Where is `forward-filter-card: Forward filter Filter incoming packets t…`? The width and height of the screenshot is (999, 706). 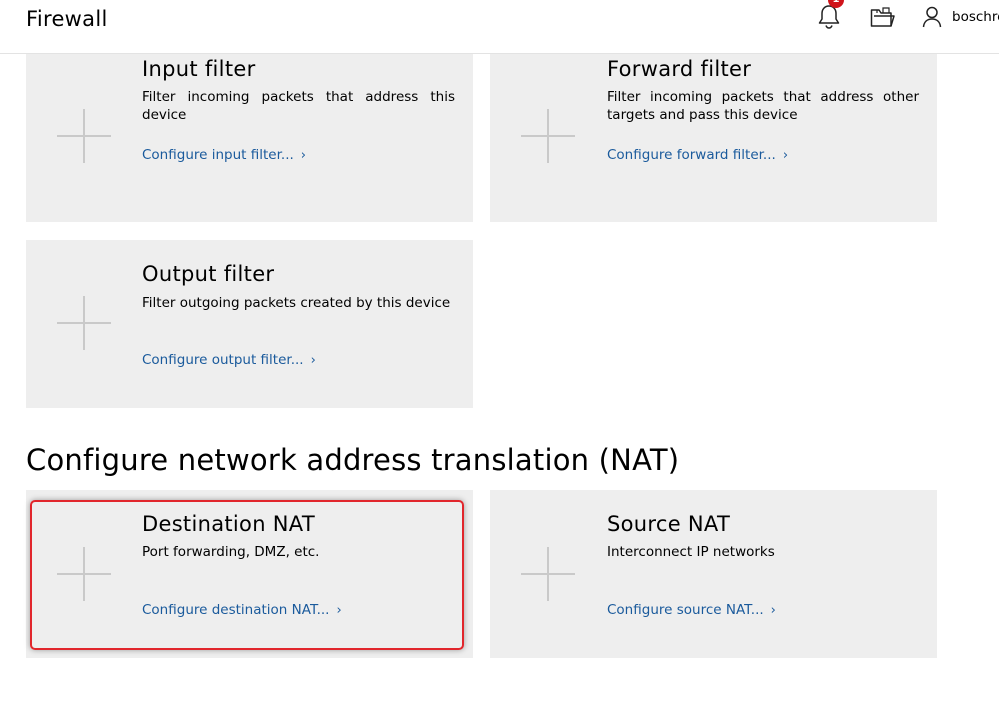
forward-filter-card: Forward filter Filter incoming packets t… is located at coordinates (713, 138).